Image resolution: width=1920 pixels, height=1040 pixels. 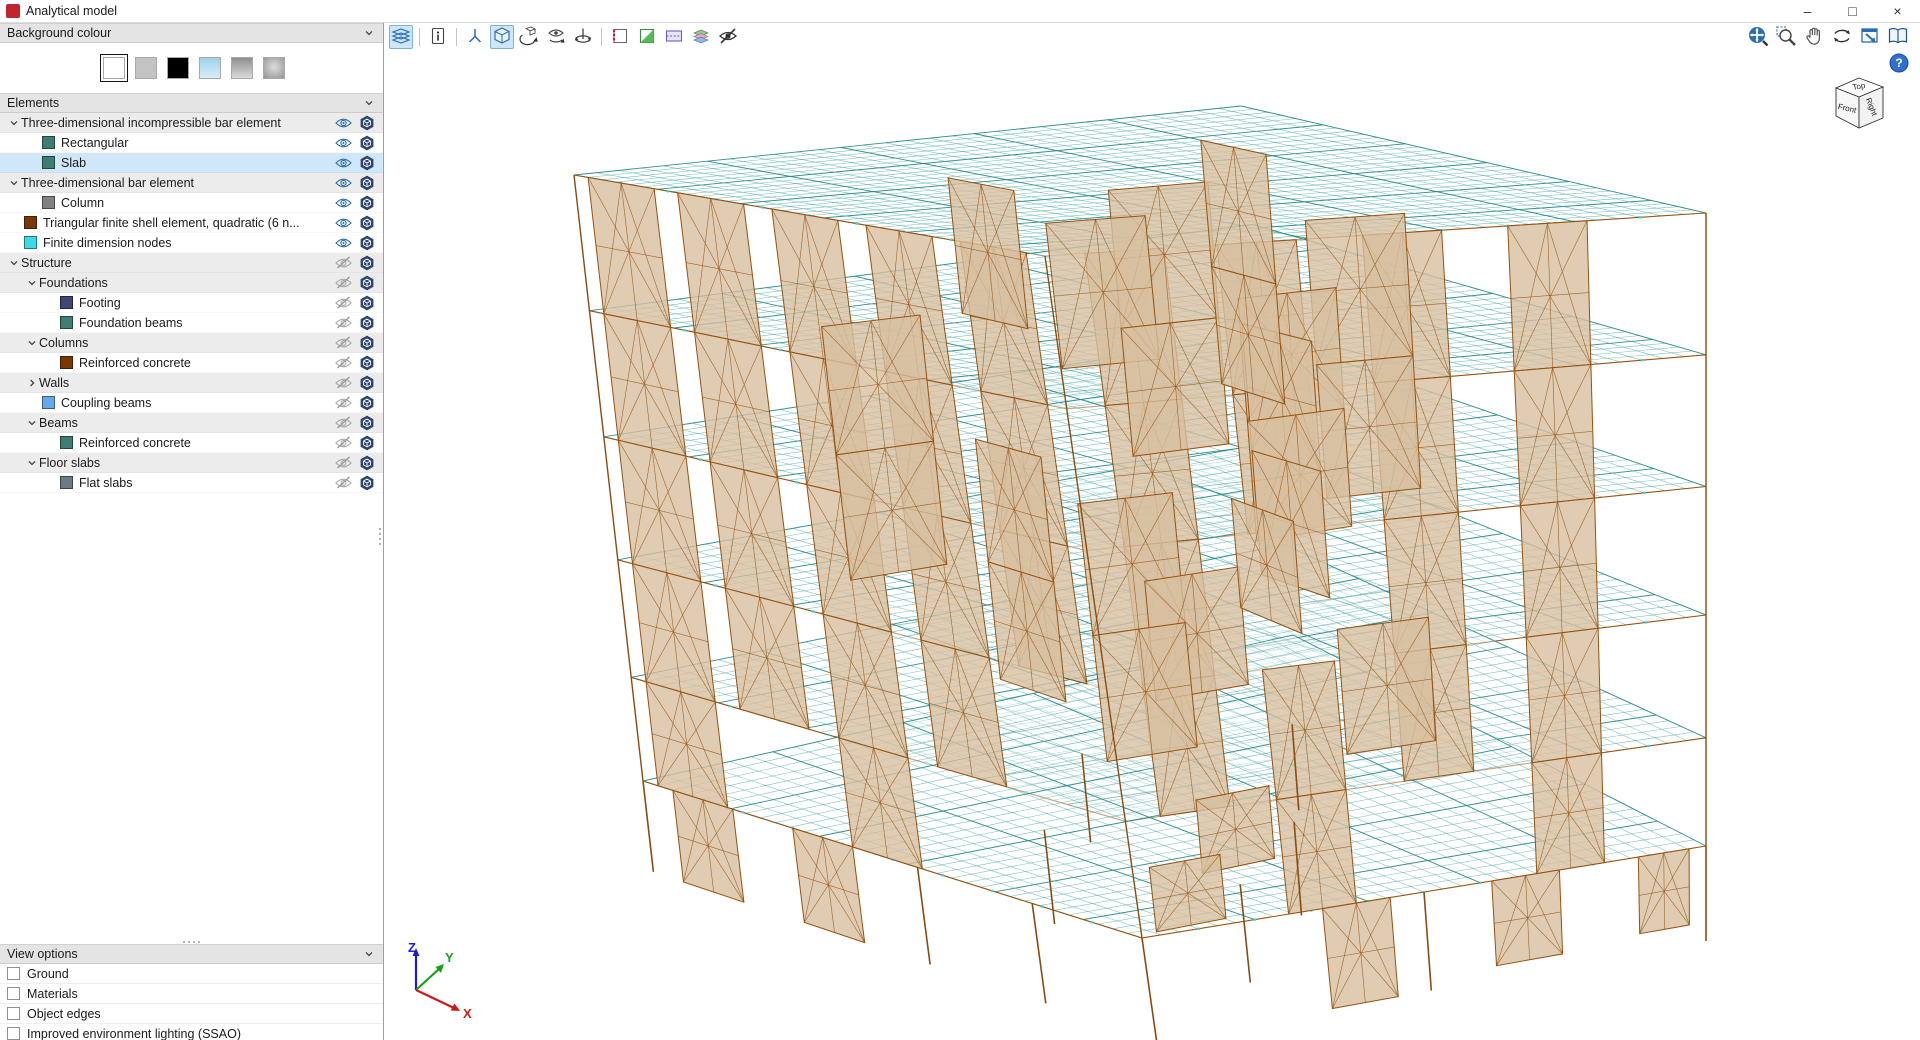 What do you see at coordinates (178, 68) in the screenshot?
I see `bg-swatch-black` at bounding box center [178, 68].